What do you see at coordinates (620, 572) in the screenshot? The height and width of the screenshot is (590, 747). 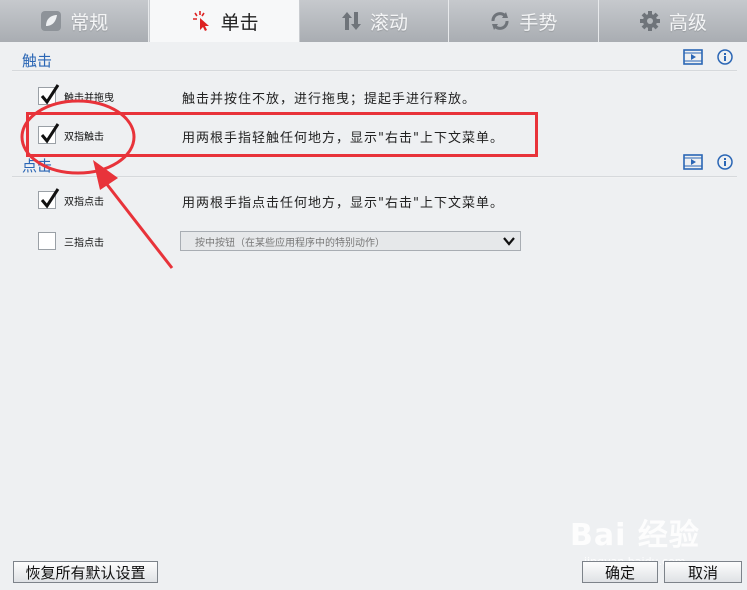 I see `ok-button: 确定` at bounding box center [620, 572].